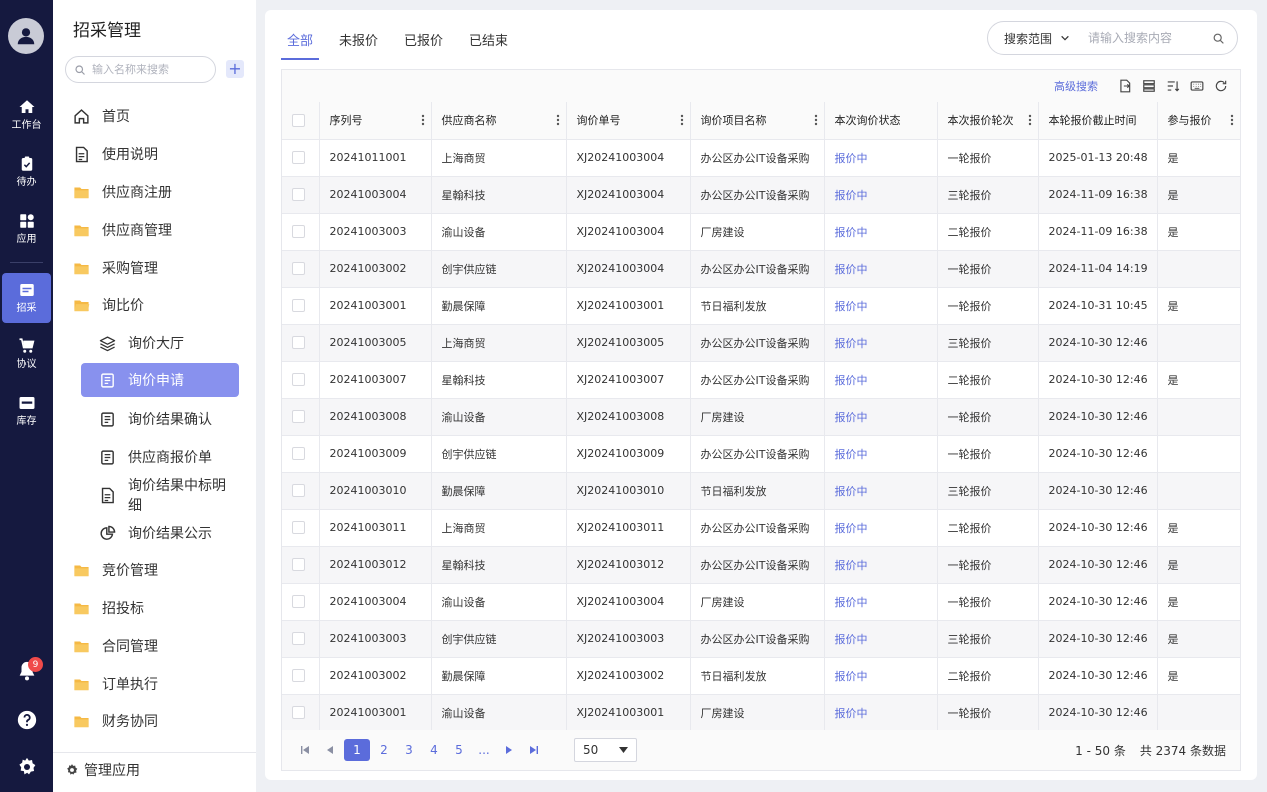  I want to click on menu-item-tender: 招投标, so click(158, 608).